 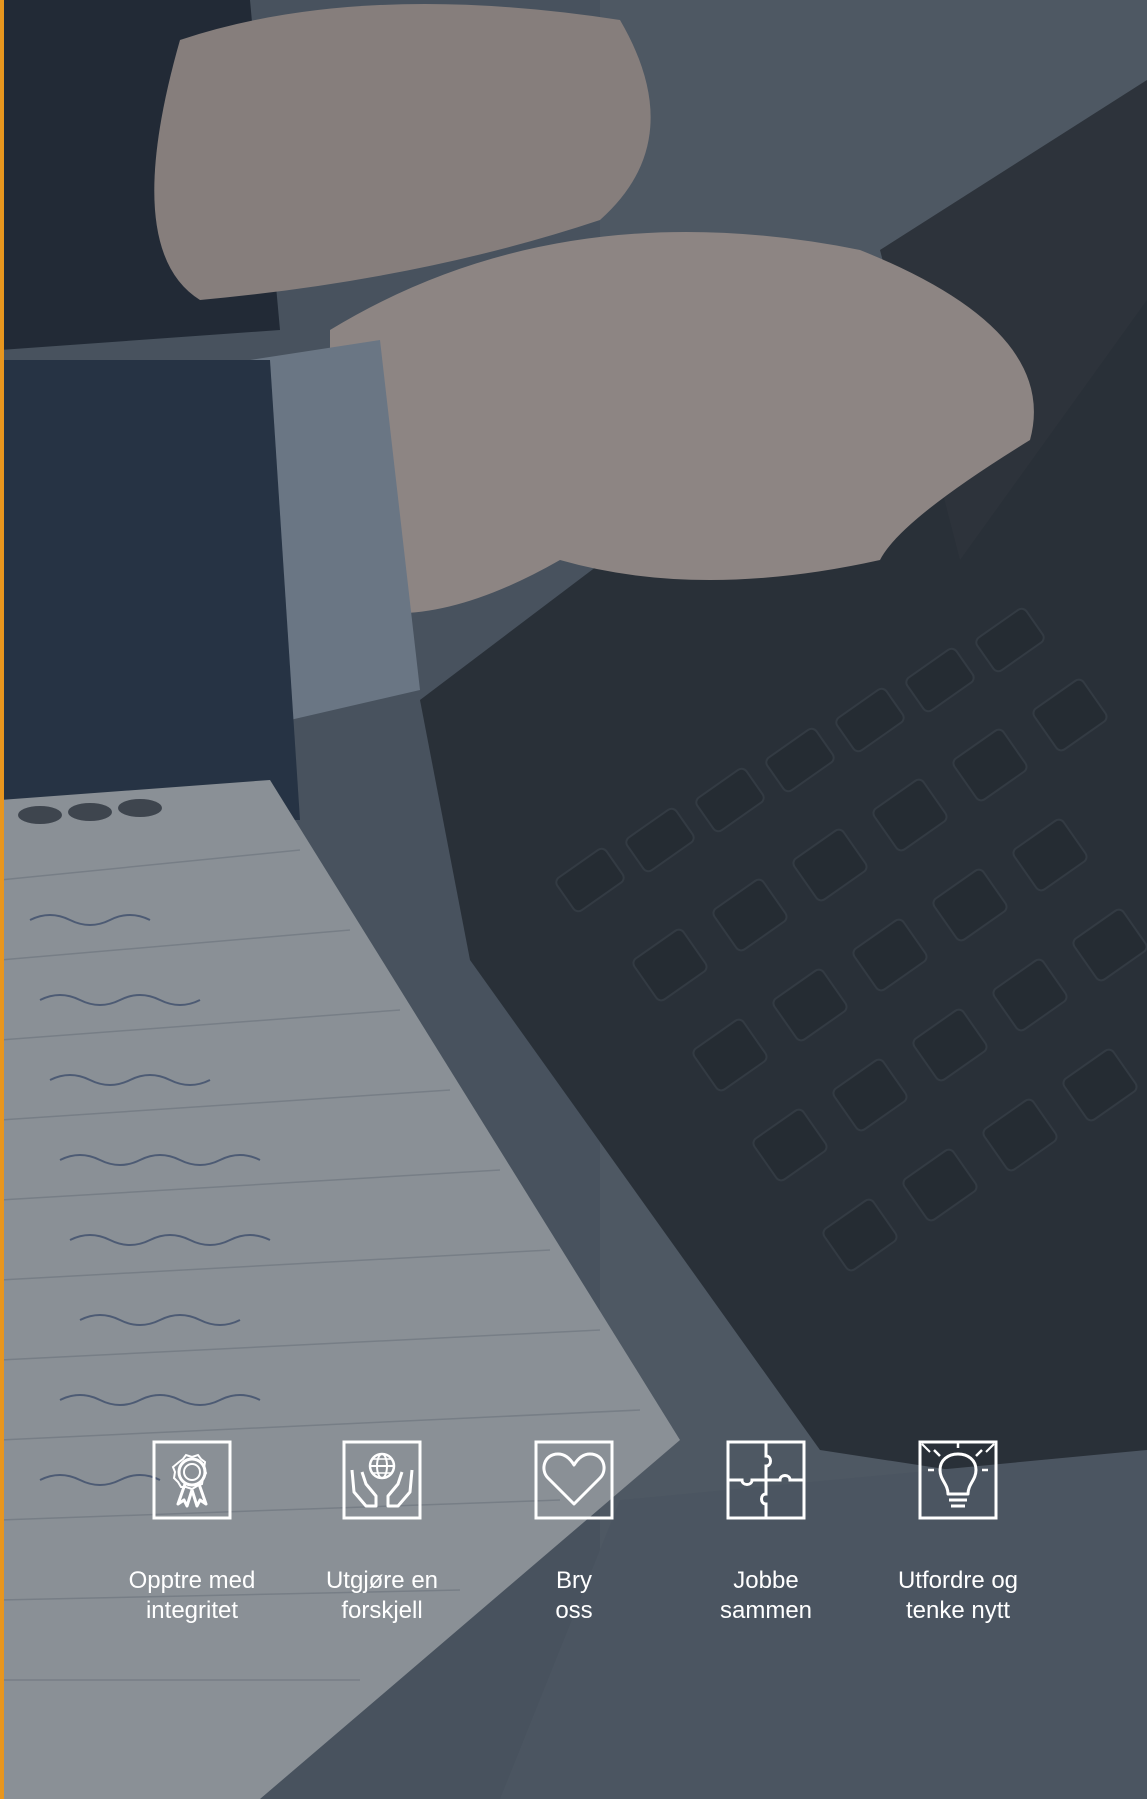 I want to click on puzzle-icon, so click(x=766, y=1480).